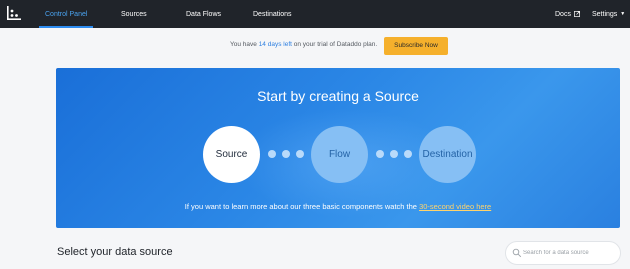  Describe the element at coordinates (275, 44) in the screenshot. I see `trial-days-left: 14 days left` at that location.